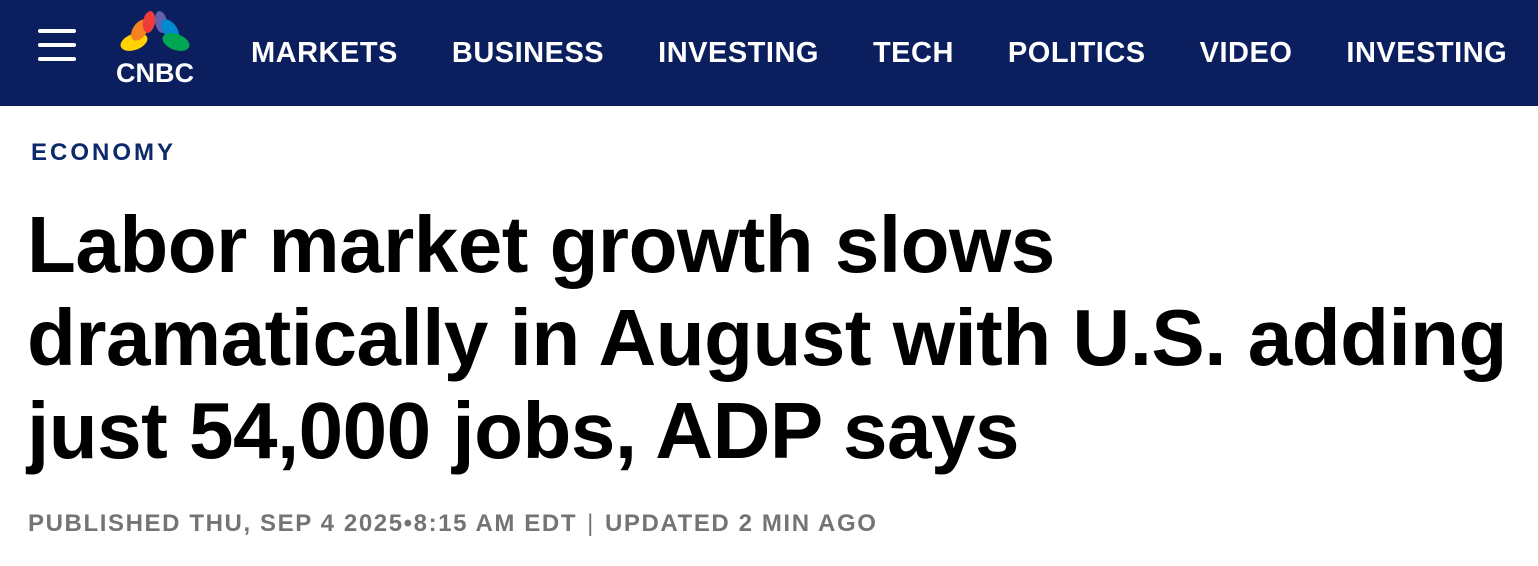 The image size is (1538, 566). Describe the element at coordinates (913, 53) in the screenshot. I see `nav-item-tech: TECH` at that location.